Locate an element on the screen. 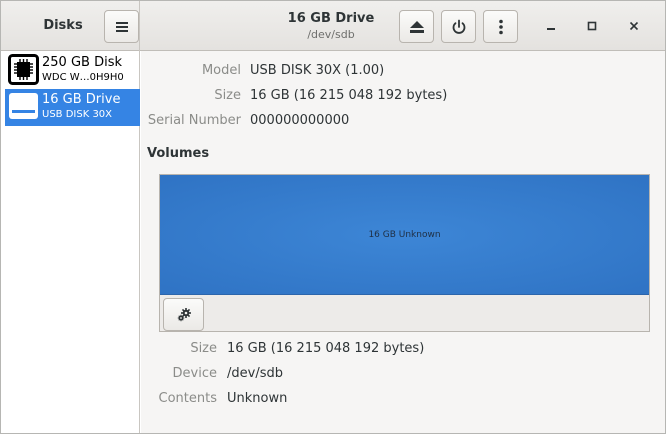 The height and width of the screenshot is (434, 666). menu-button is located at coordinates (121, 26).